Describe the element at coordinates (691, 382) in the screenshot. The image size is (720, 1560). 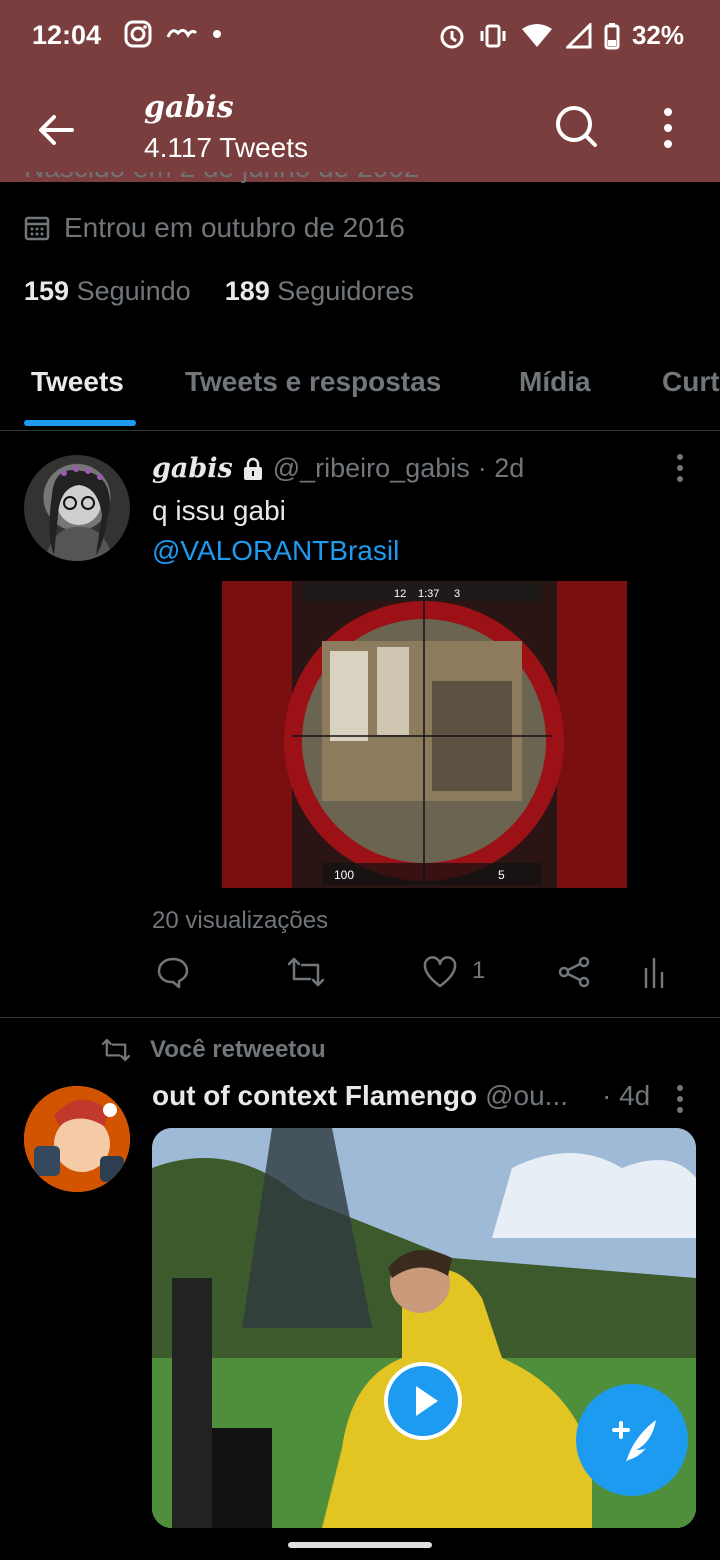
I see `tab-likes: Curt` at that location.